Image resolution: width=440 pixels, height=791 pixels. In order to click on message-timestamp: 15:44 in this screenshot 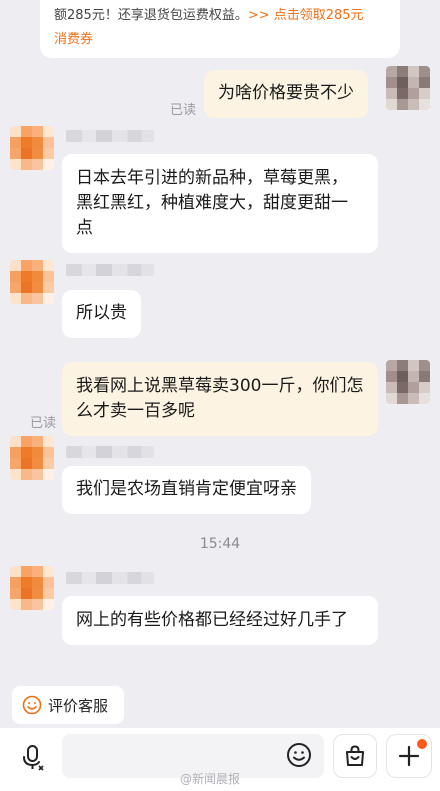, I will do `click(220, 544)`.